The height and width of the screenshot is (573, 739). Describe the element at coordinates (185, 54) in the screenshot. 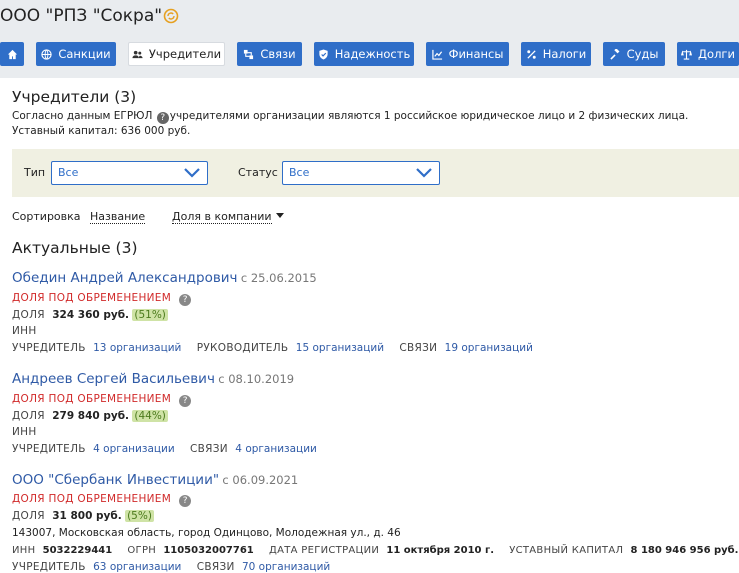

I see `nav-founders-label: Учредители` at that location.